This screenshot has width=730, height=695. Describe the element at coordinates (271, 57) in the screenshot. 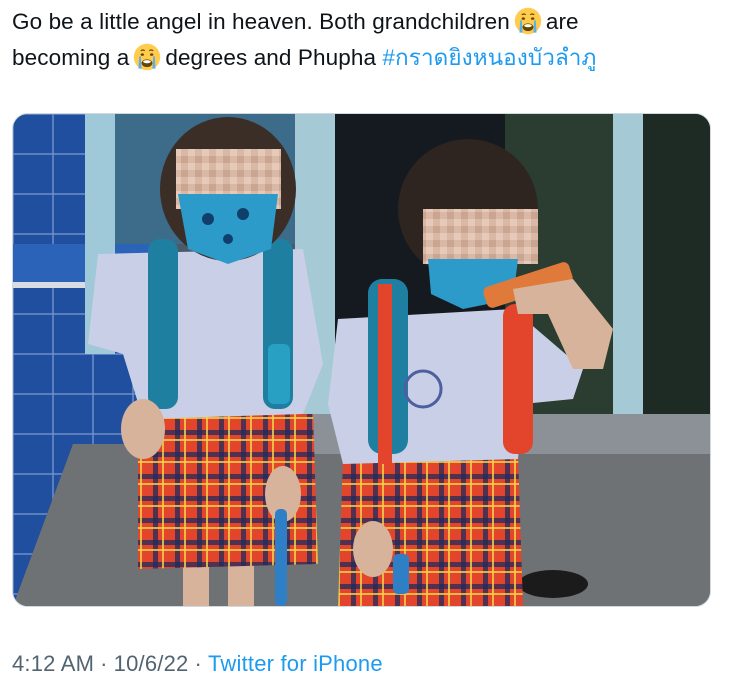

I see `tweet-text-line2-middle: degrees and Phupha` at that location.